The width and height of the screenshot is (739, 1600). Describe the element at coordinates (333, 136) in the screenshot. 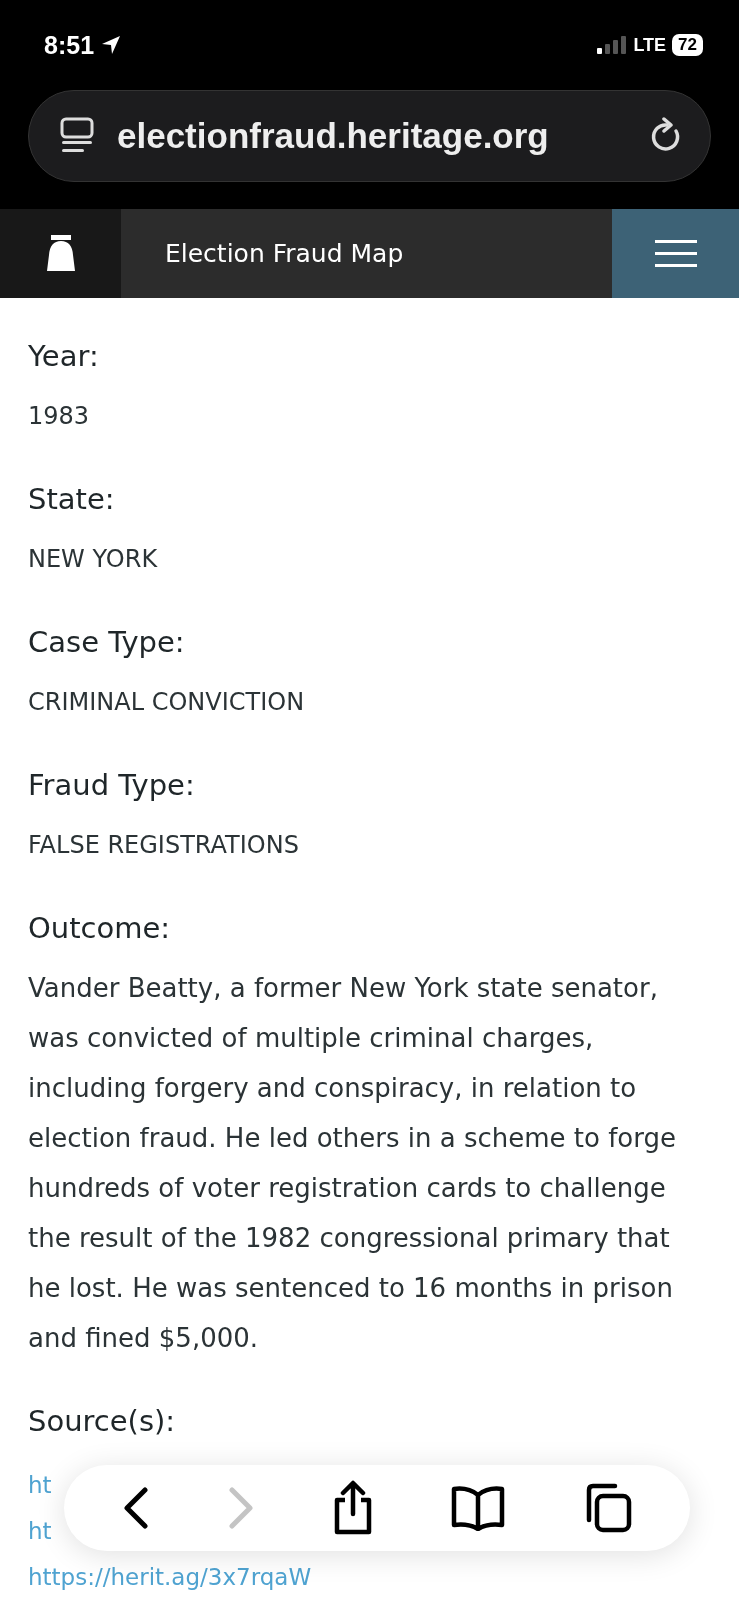

I see `url-text: electionfraud.heritage.org` at that location.